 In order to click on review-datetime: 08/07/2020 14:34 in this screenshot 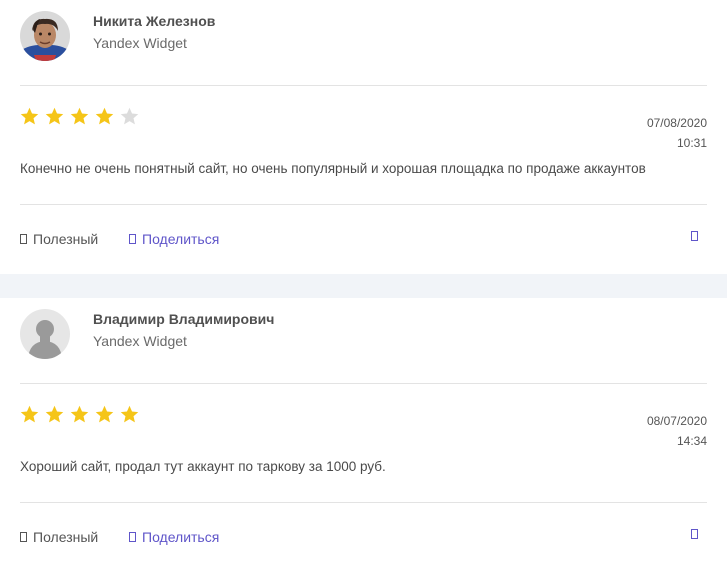, I will do `click(677, 431)`.